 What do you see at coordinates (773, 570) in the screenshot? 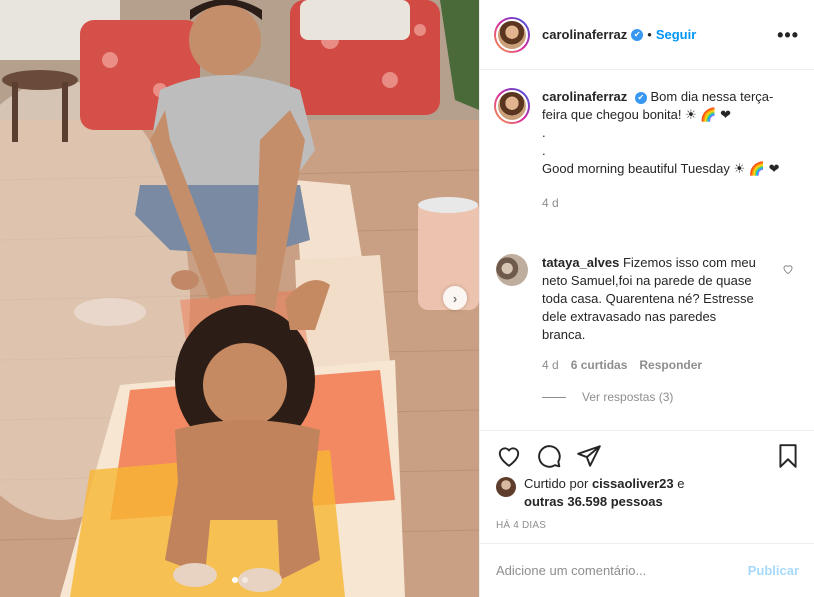
I see `publish-button: Publicar` at bounding box center [773, 570].